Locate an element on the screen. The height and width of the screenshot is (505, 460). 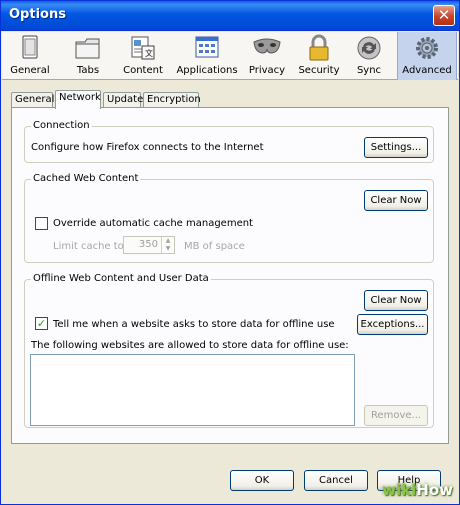
toolbar-sync: Sync is located at coordinates (369, 56).